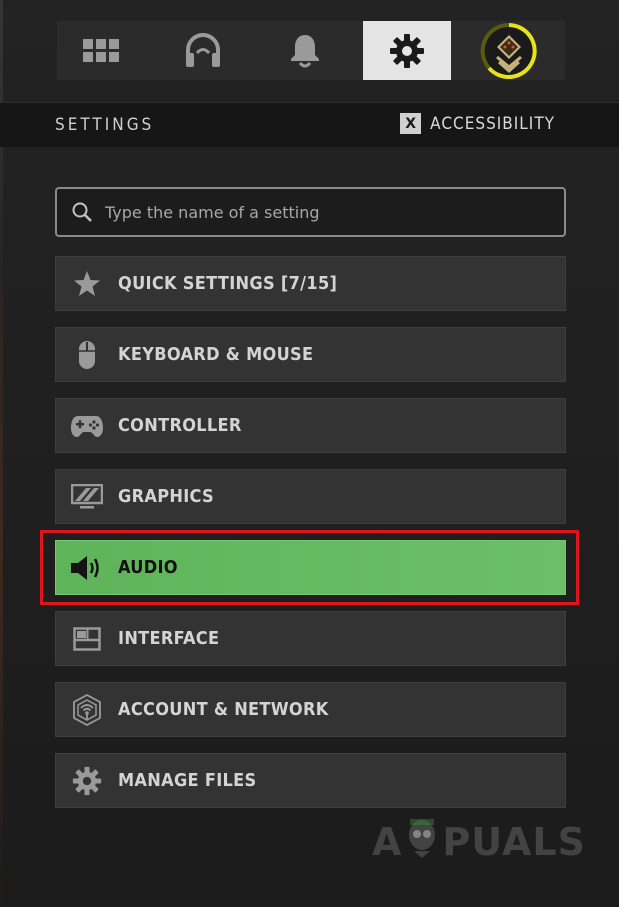 The height and width of the screenshot is (907, 619). Describe the element at coordinates (315, 212) in the screenshot. I see `search-input` at that location.